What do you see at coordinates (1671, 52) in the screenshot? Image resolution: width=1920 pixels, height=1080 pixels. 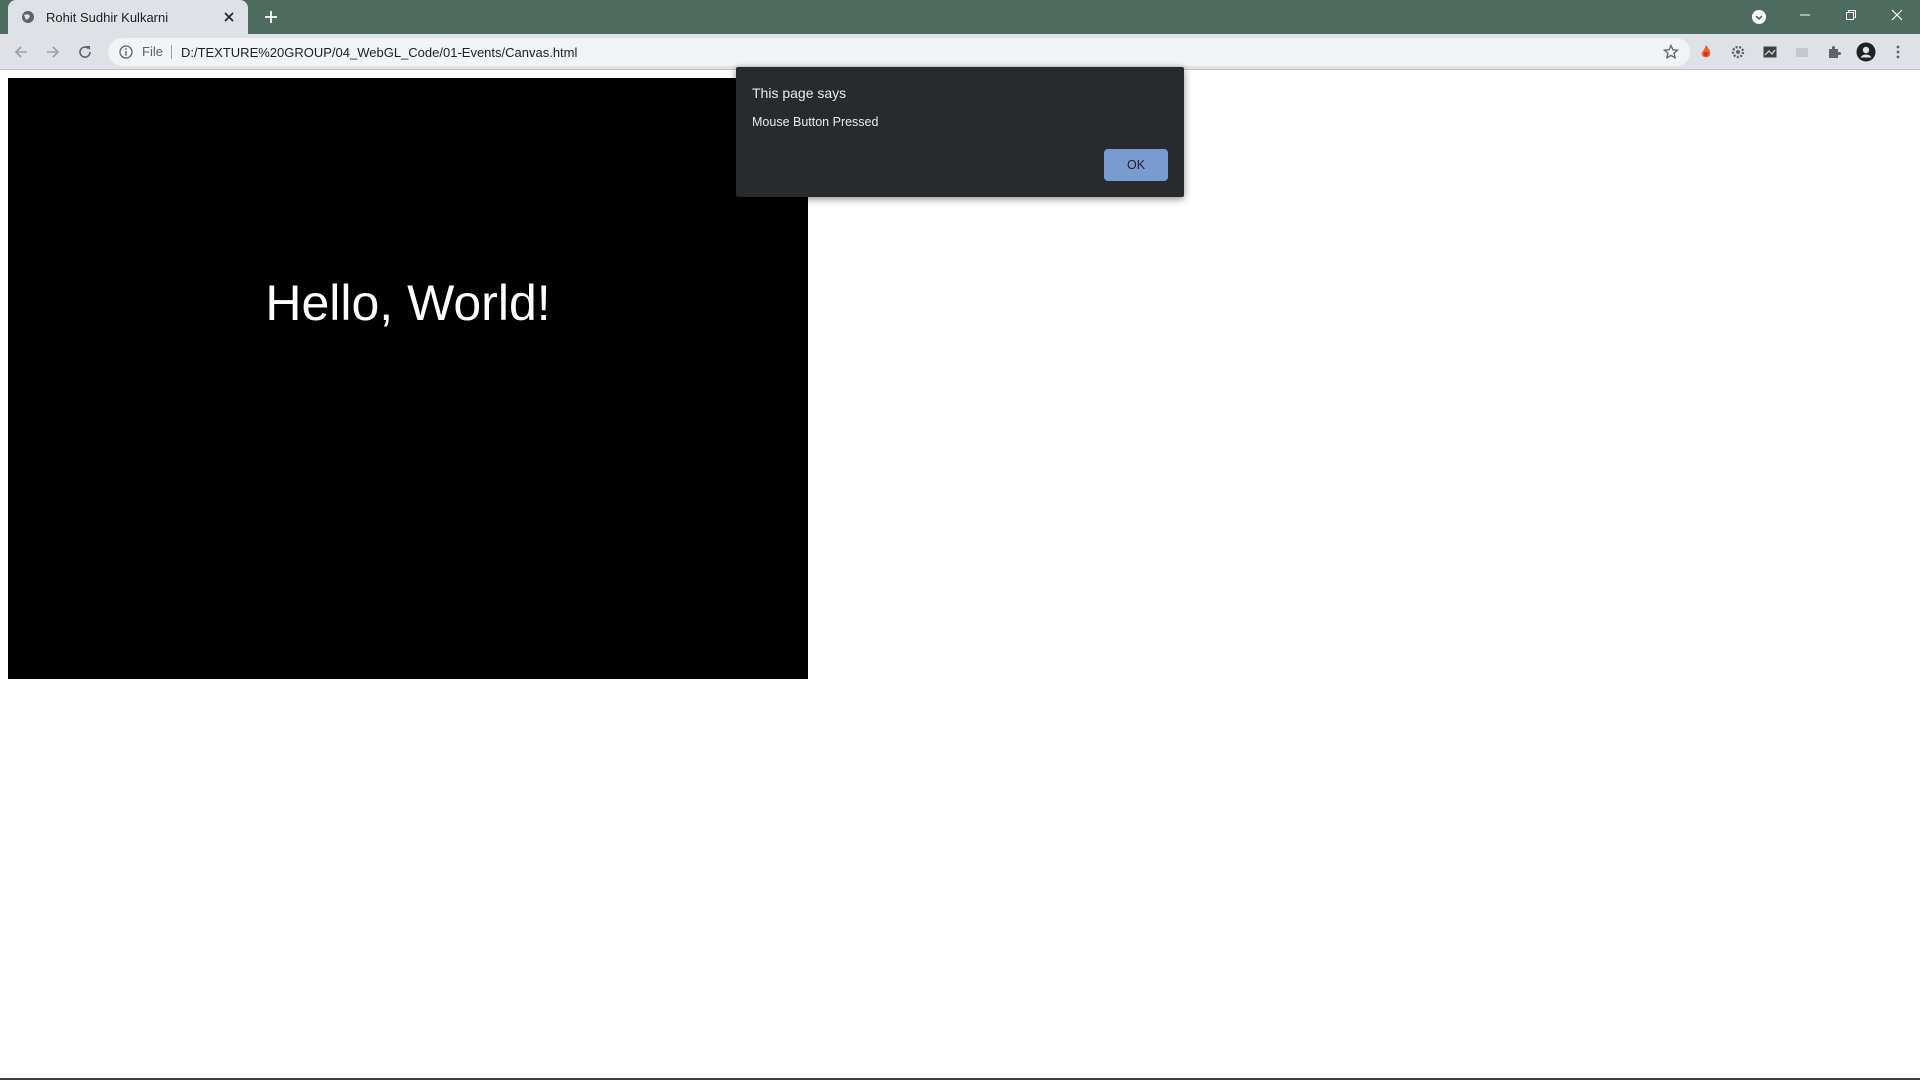 I see `bookmark-star-icon` at bounding box center [1671, 52].